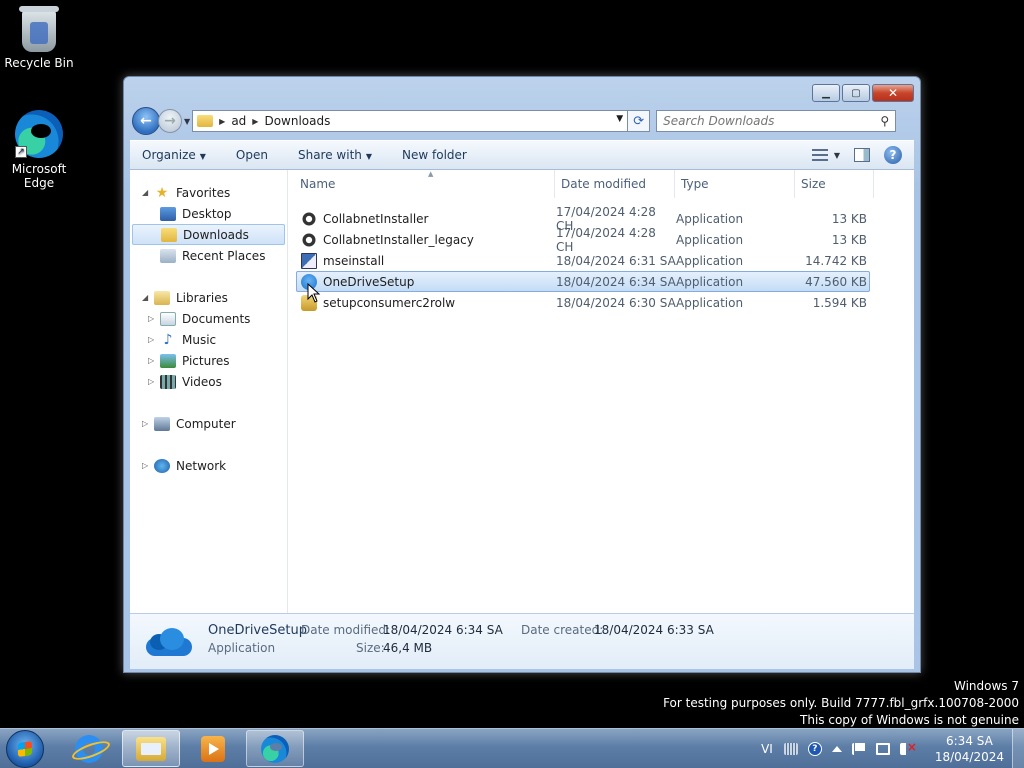  What do you see at coordinates (297, 121) in the screenshot?
I see `breadcrumb-downloads: Downloads` at bounding box center [297, 121].